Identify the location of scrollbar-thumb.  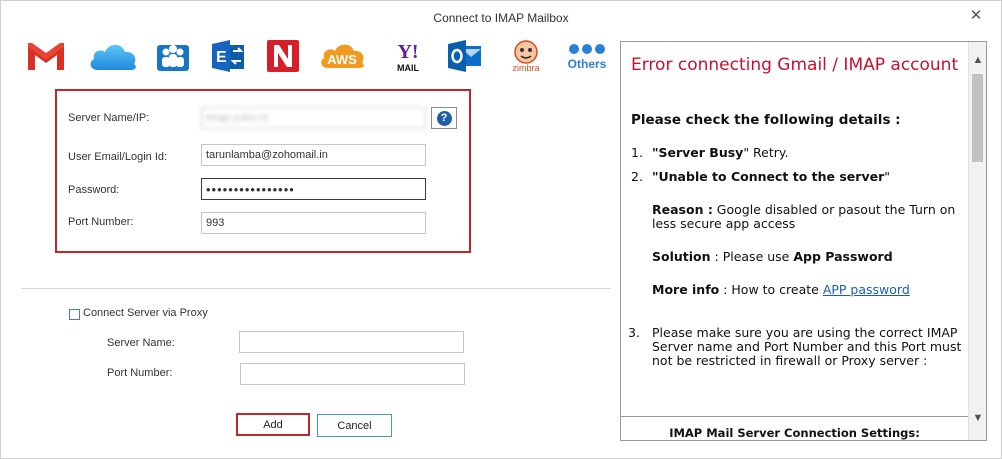
(977, 118).